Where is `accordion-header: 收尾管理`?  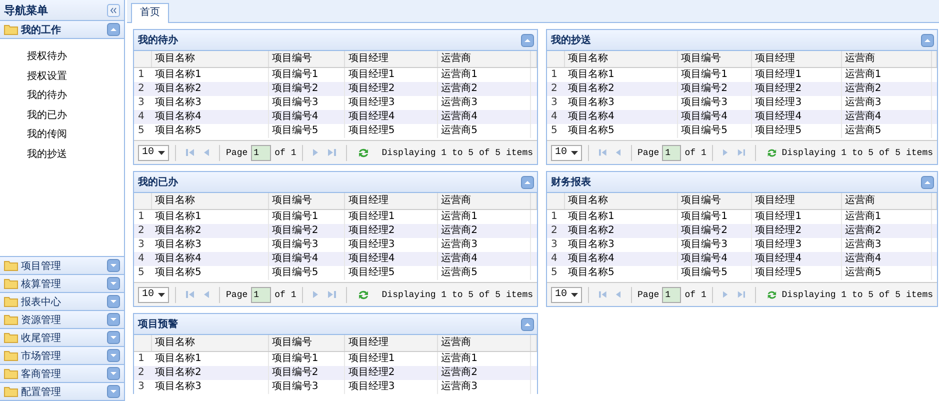 accordion-header: 收尾管理 is located at coordinates (62, 338).